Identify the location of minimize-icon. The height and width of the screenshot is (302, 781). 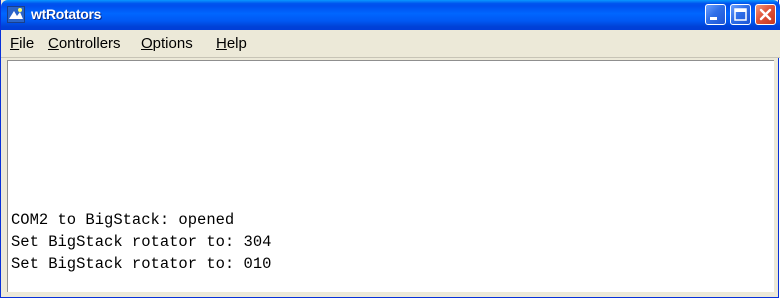
(713, 18).